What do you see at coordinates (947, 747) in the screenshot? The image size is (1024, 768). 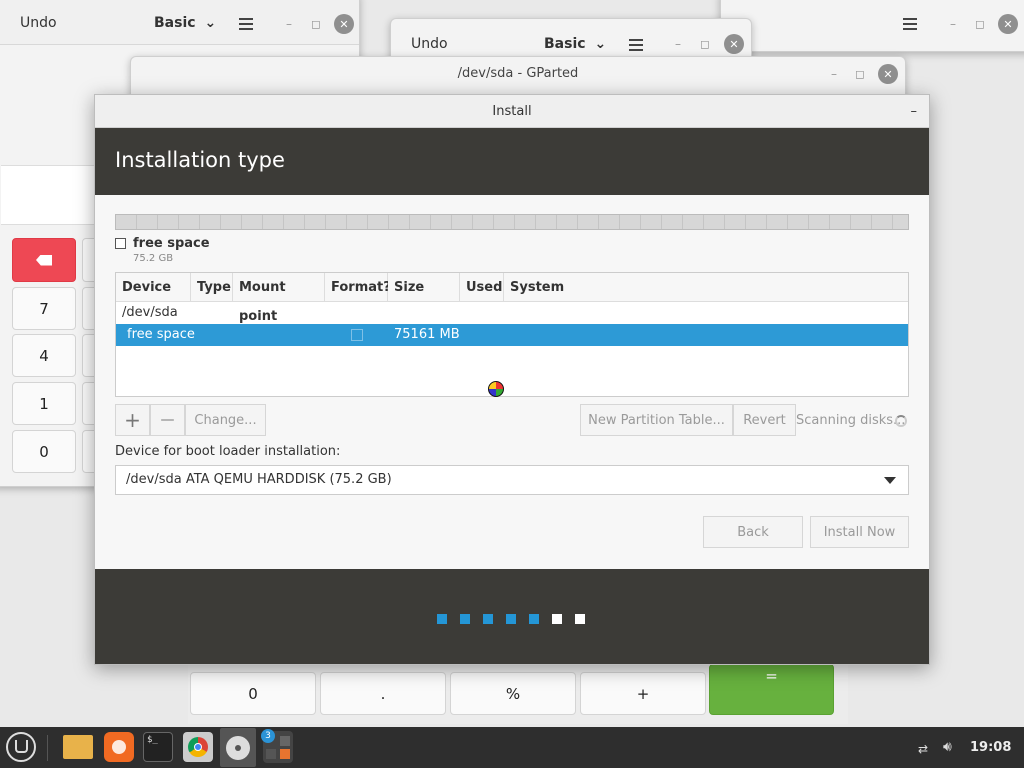 I see `volume-icon: 🔊︎` at bounding box center [947, 747].